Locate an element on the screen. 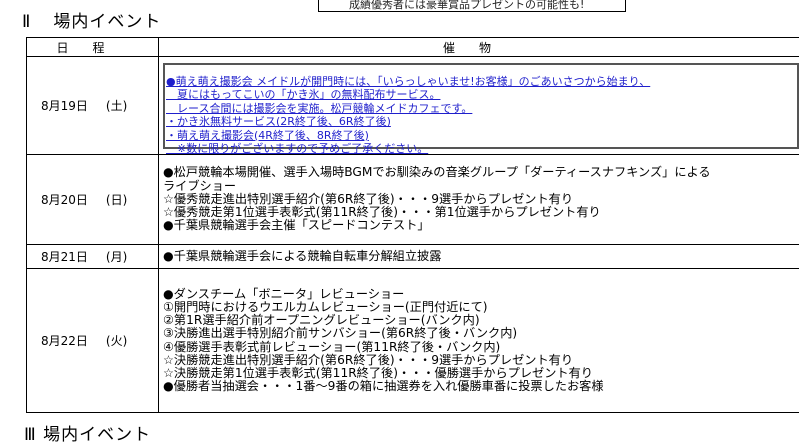 This screenshot has width=799, height=446. event-line: ●優勝者当抽選会・・・1番〜9番の箱に抽選券を入れ優勝車番に投票したお客様 is located at coordinates (481, 386).